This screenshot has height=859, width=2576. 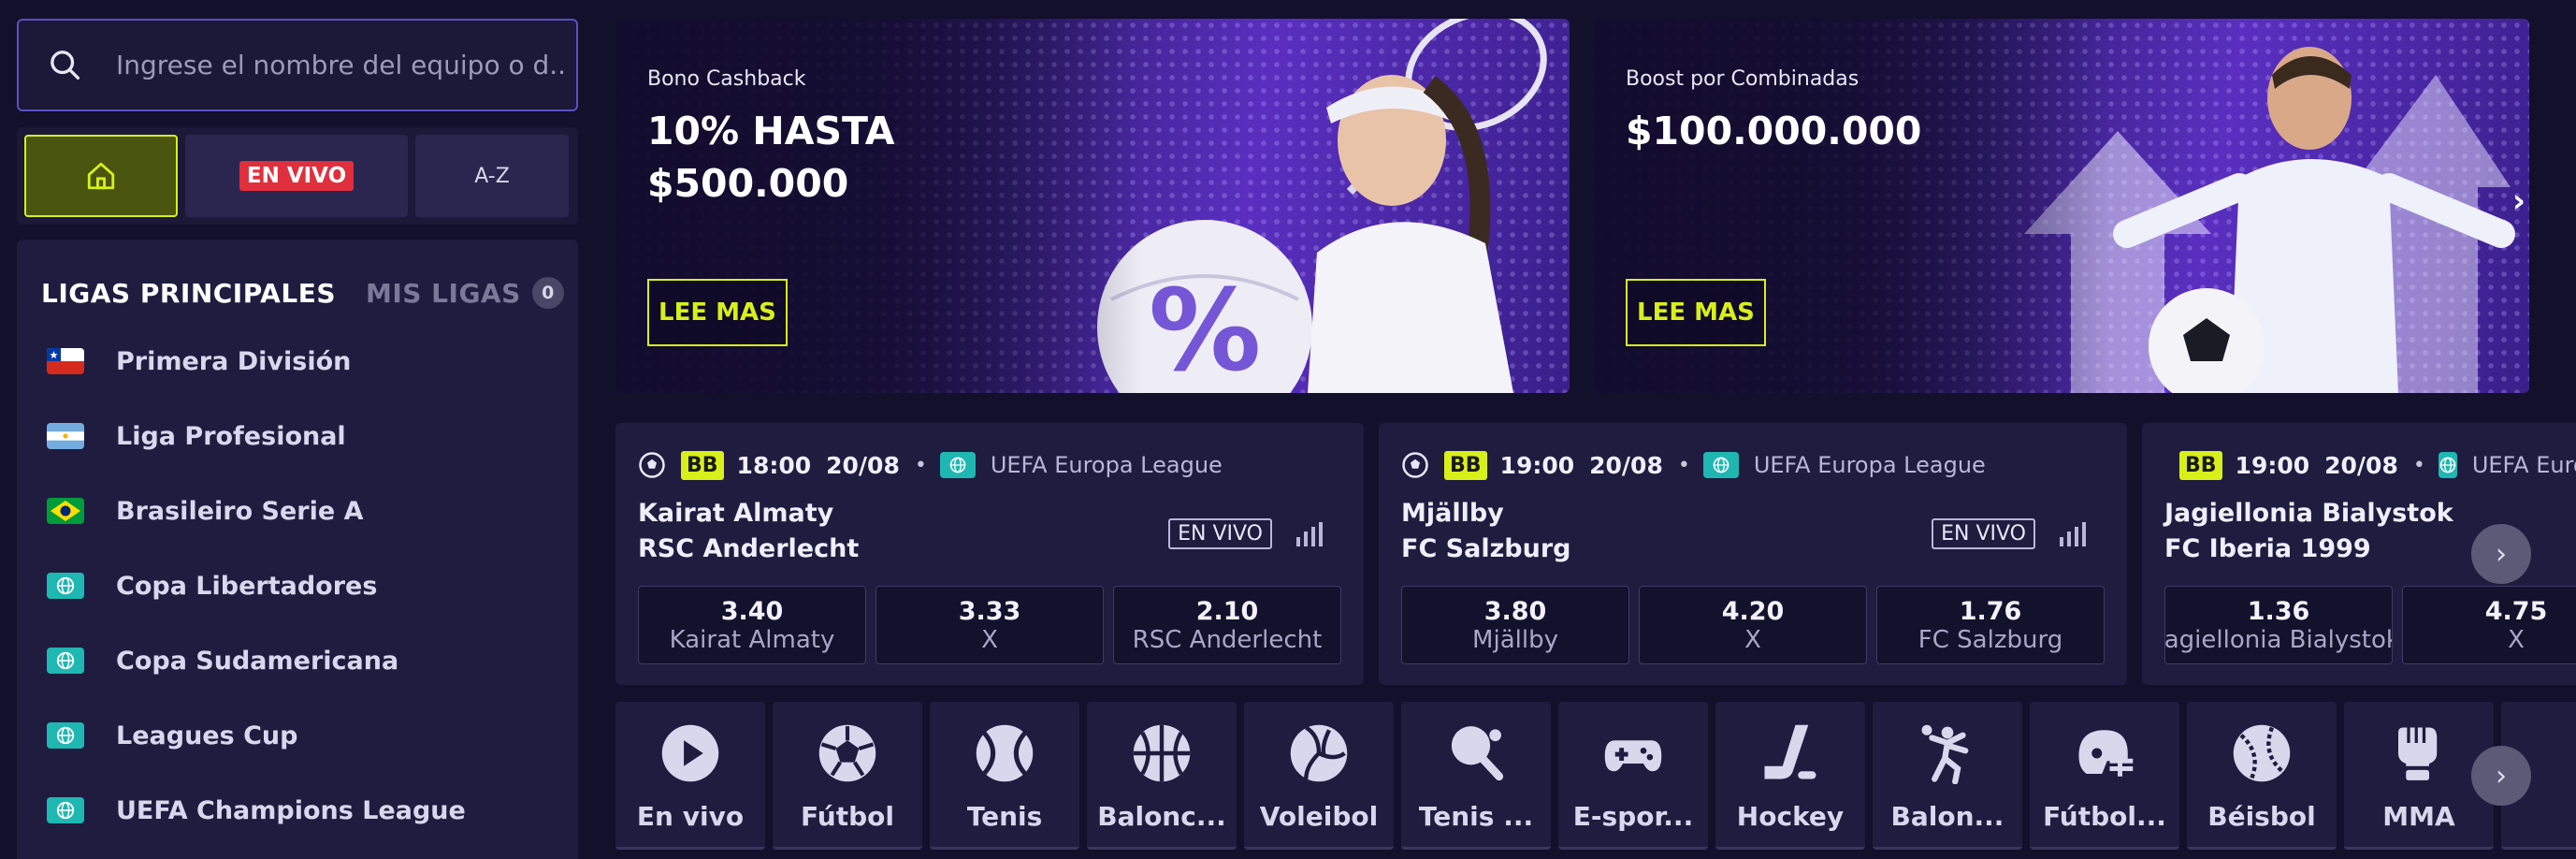 I want to click on banner-kicker: Bono Cashback, so click(x=727, y=79).